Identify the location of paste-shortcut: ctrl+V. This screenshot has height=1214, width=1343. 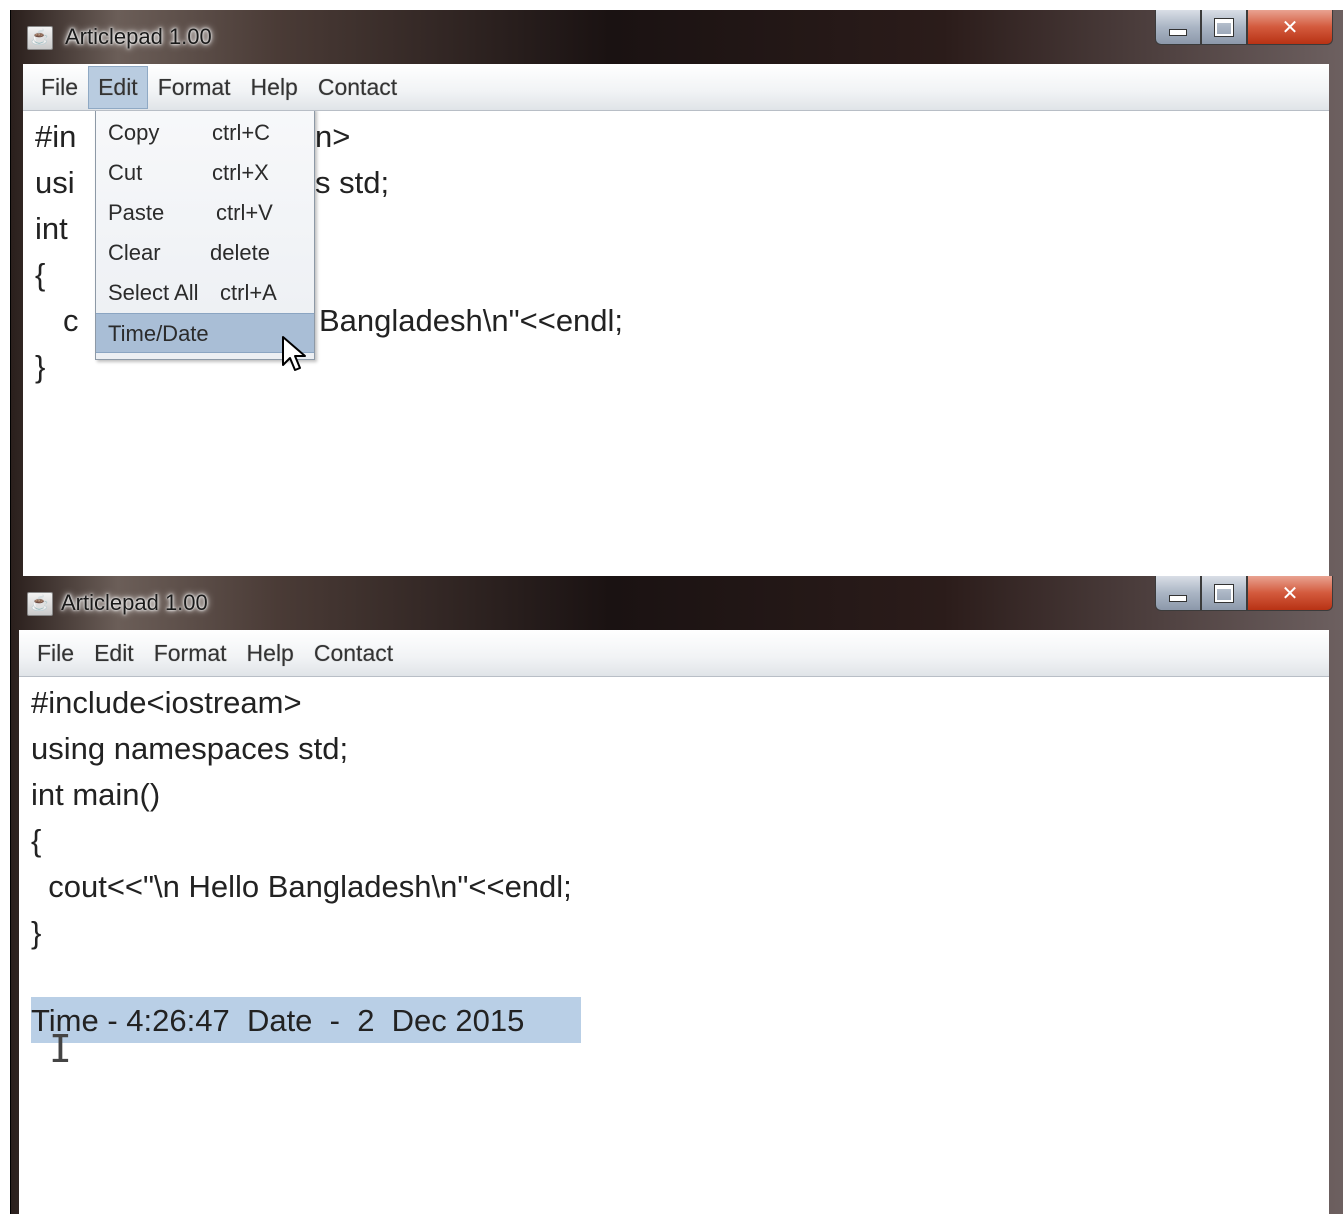
(244, 212).